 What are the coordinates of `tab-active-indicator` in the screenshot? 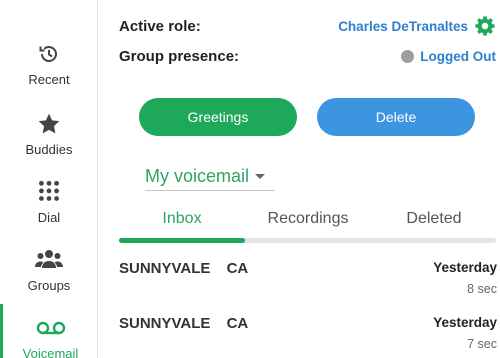 It's located at (182, 240).